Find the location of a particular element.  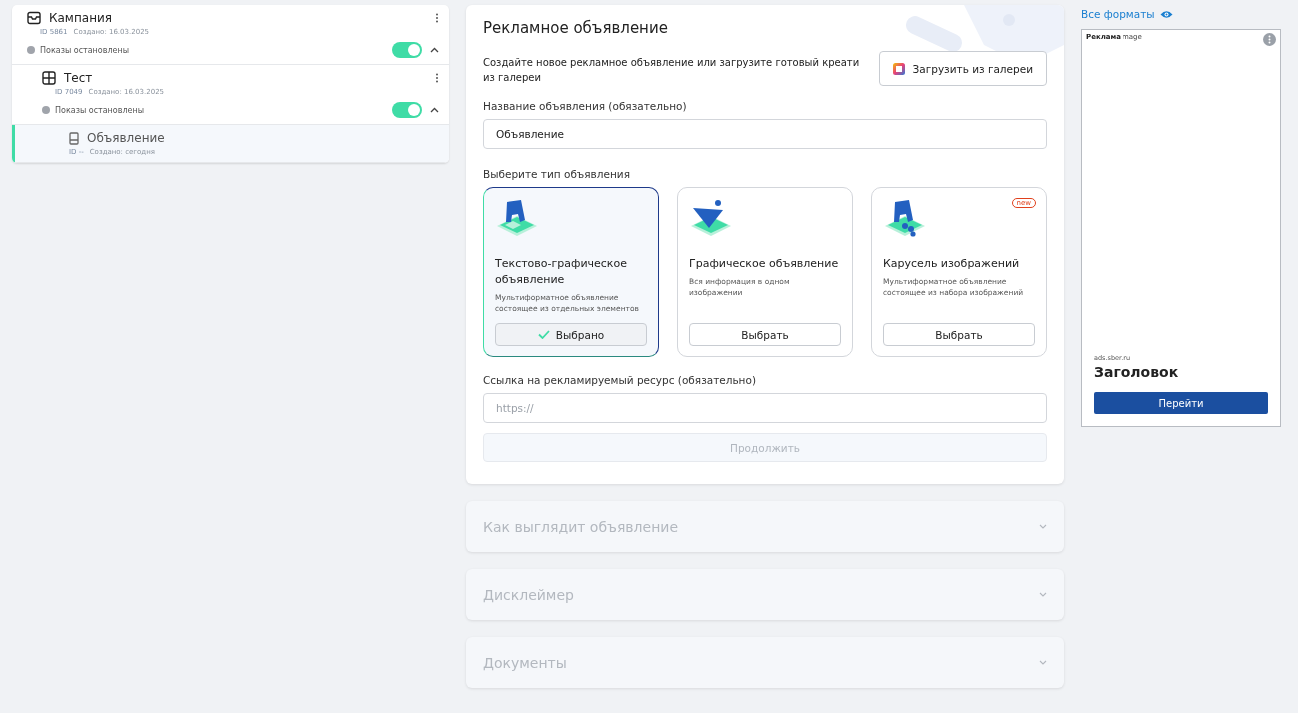

tree-item-title: Тест is located at coordinates (78, 78).